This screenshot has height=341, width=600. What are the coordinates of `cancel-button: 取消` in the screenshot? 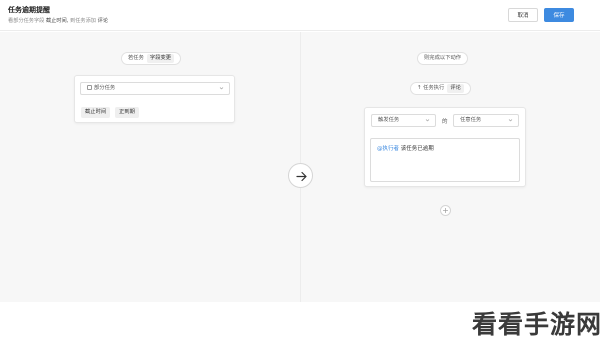 It's located at (523, 15).